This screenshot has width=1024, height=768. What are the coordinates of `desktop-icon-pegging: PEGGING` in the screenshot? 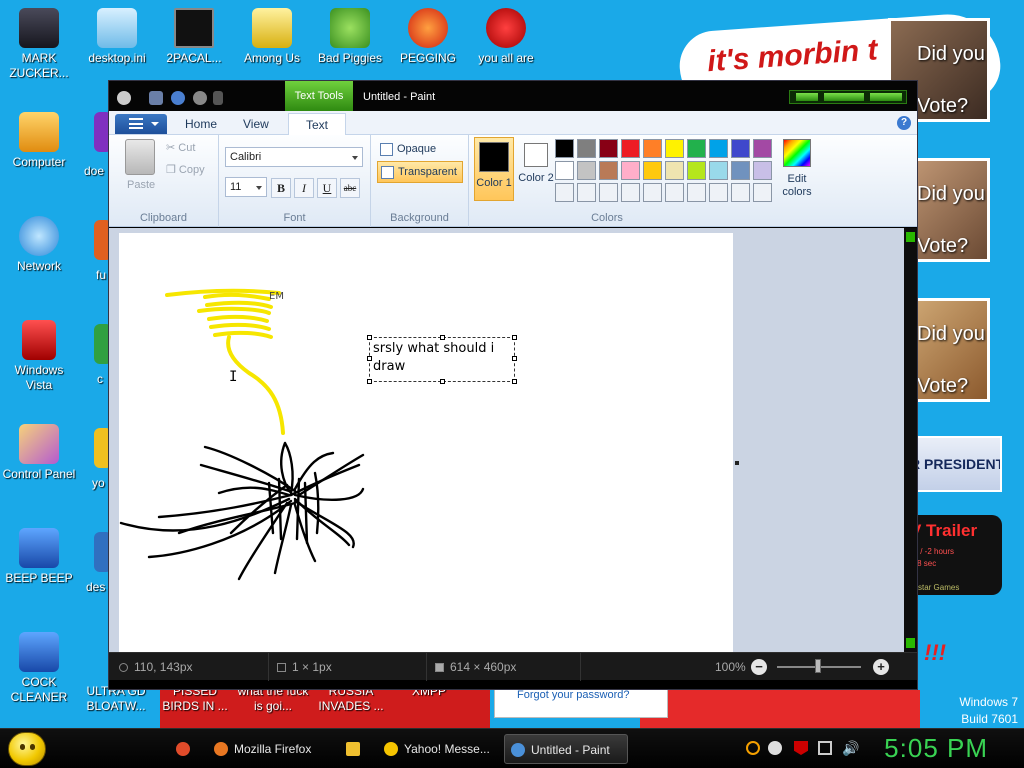 It's located at (428, 37).